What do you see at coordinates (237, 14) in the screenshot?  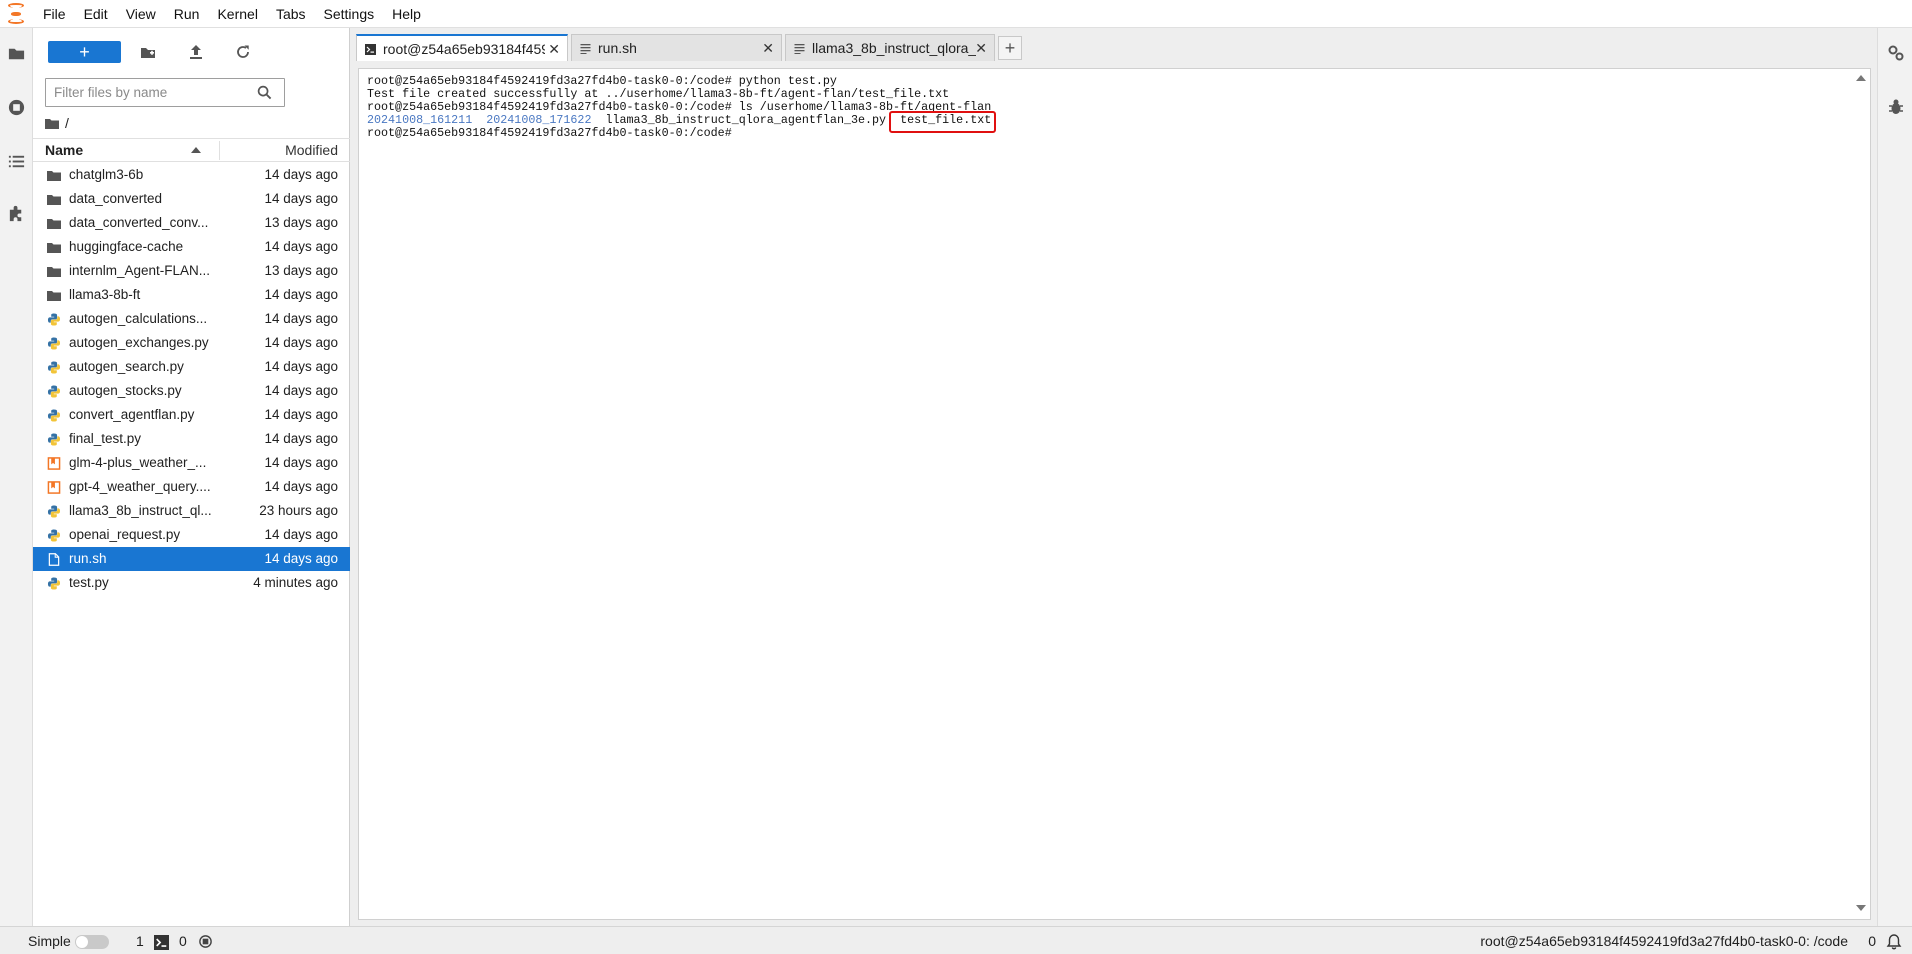 I see `menu-kernel: Kernel` at bounding box center [237, 14].